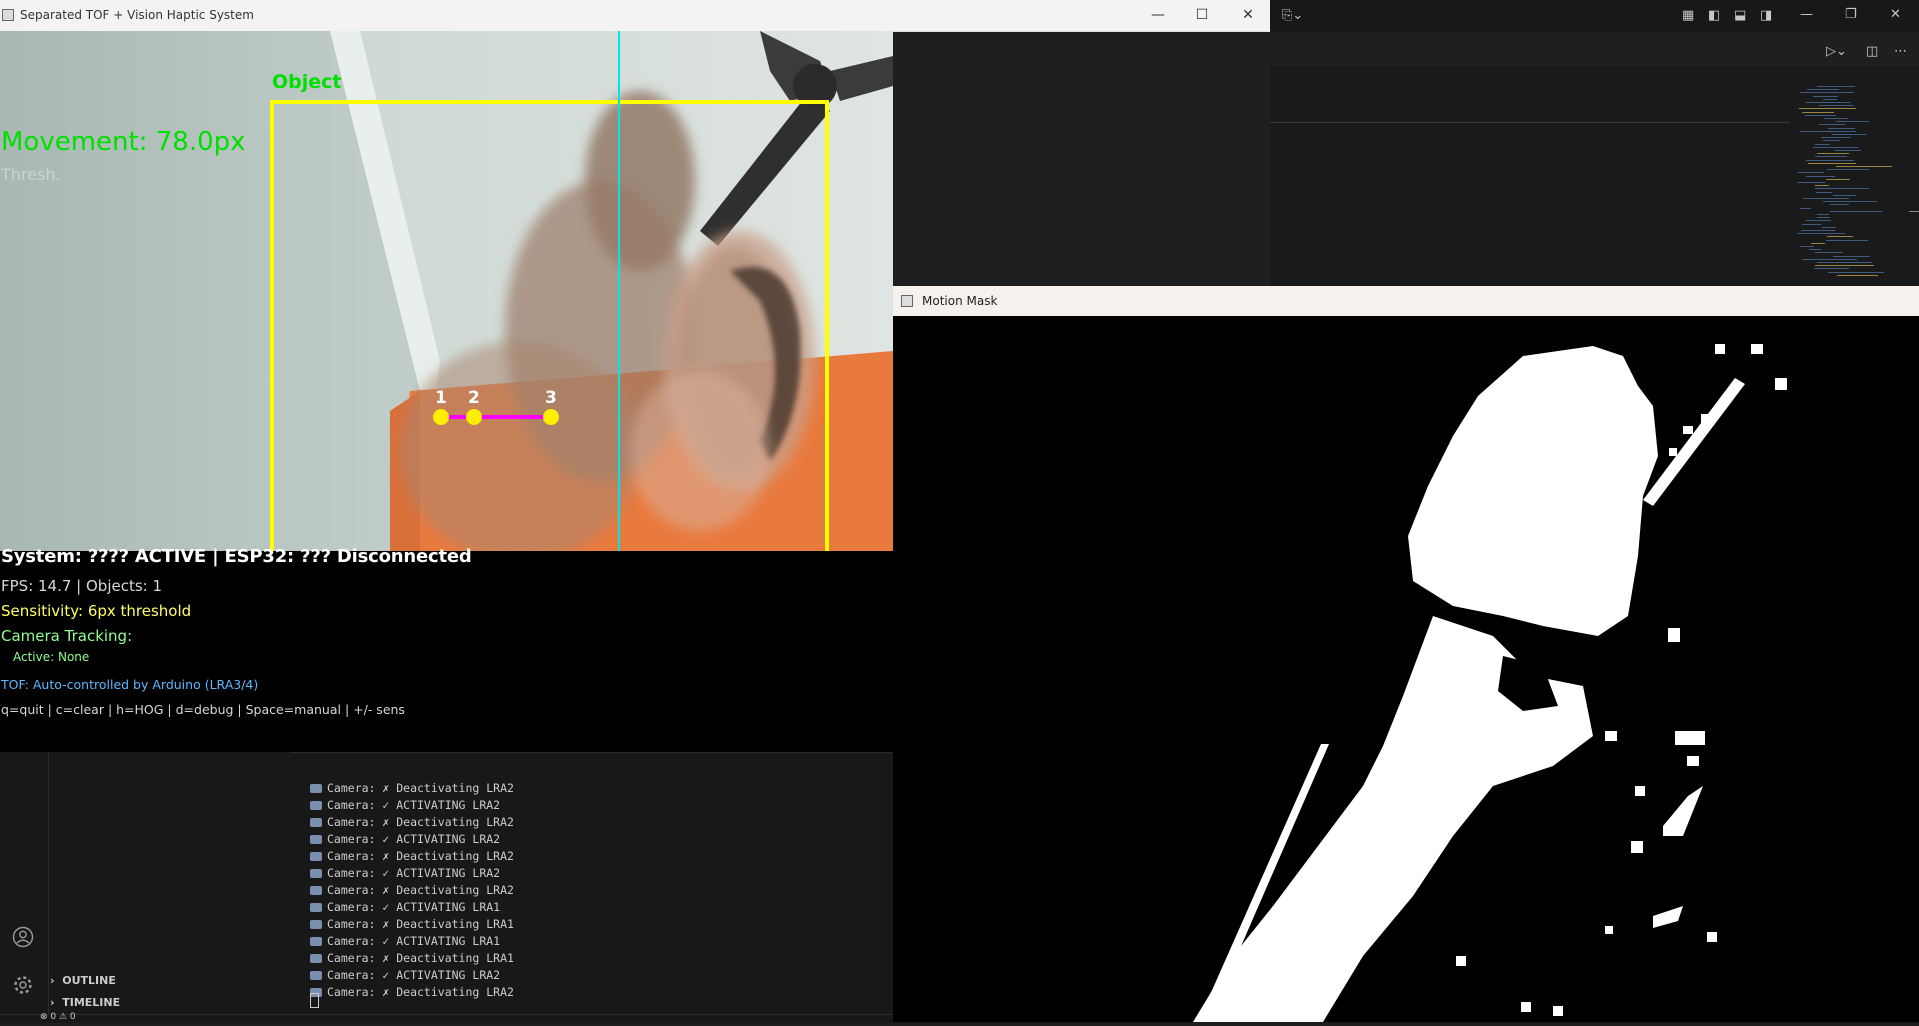  I want to click on maximize-button: ☐, so click(1202, 15).